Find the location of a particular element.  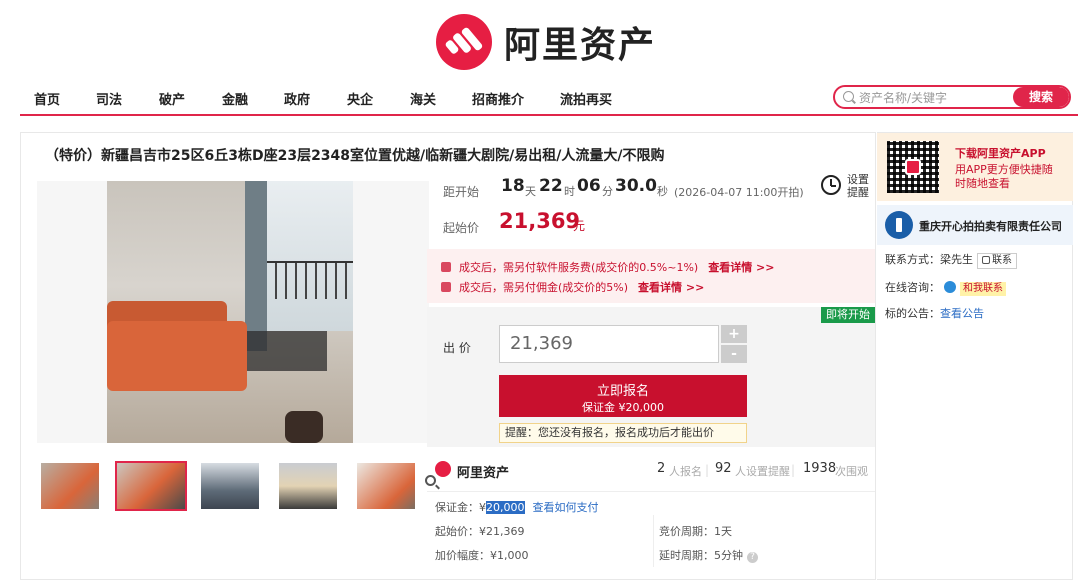

countdown-minutes: 06 is located at coordinates (589, 186).